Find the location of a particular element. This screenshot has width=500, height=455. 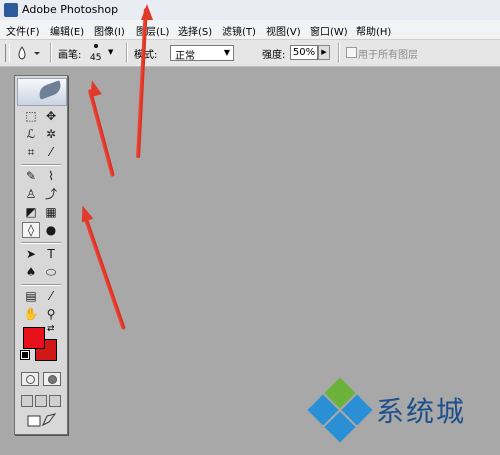

standard-mode-icon is located at coordinates (30, 379).